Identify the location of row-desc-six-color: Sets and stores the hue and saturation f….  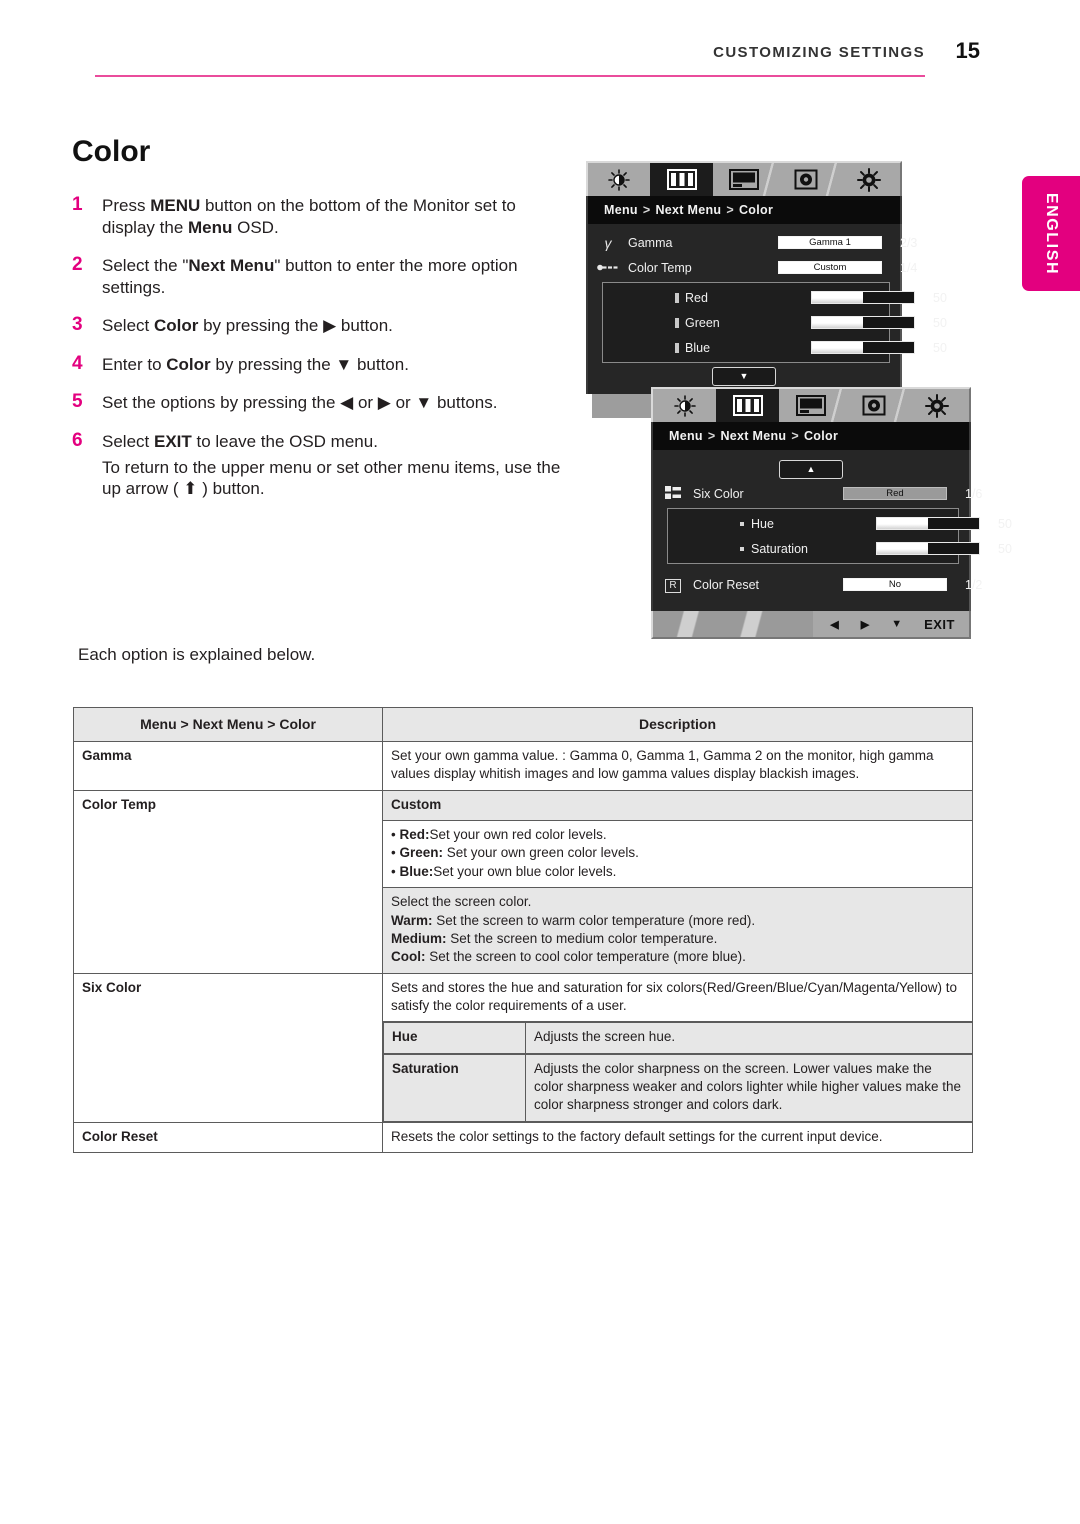
(677, 997).